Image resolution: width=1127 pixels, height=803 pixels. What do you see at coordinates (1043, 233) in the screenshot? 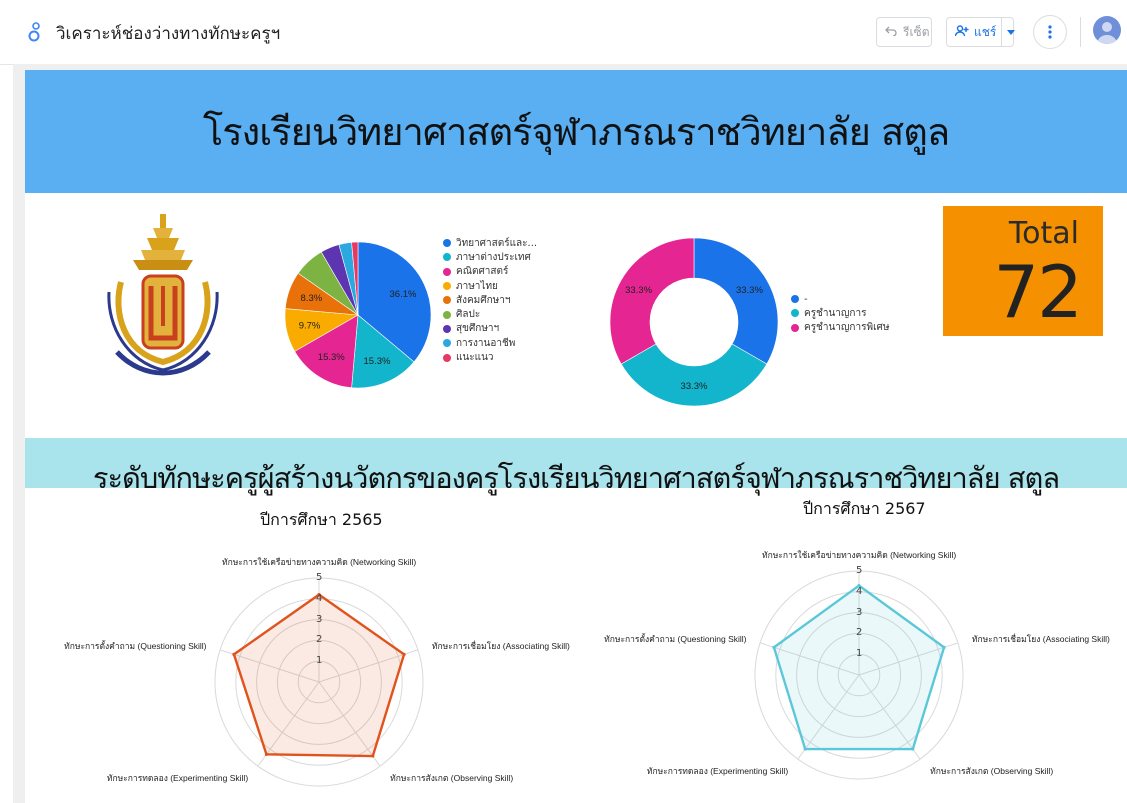
I see `total-label: Total` at bounding box center [1043, 233].